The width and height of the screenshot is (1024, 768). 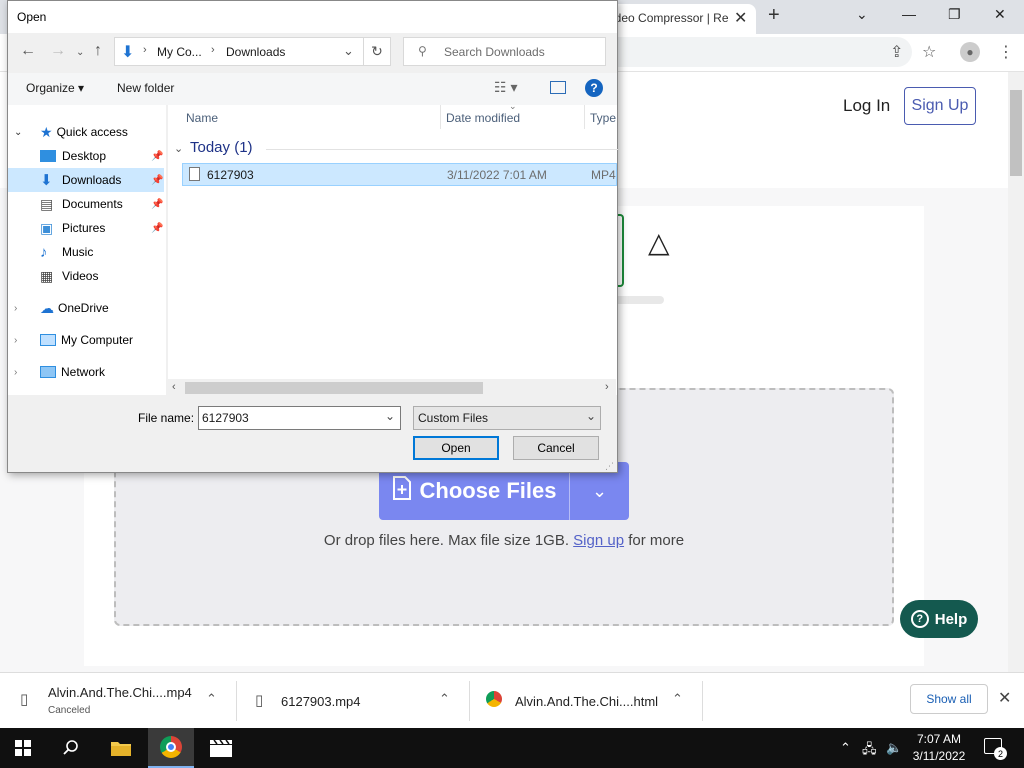 What do you see at coordinates (377, 51) in the screenshot?
I see `refresh-icon: ↻` at bounding box center [377, 51].